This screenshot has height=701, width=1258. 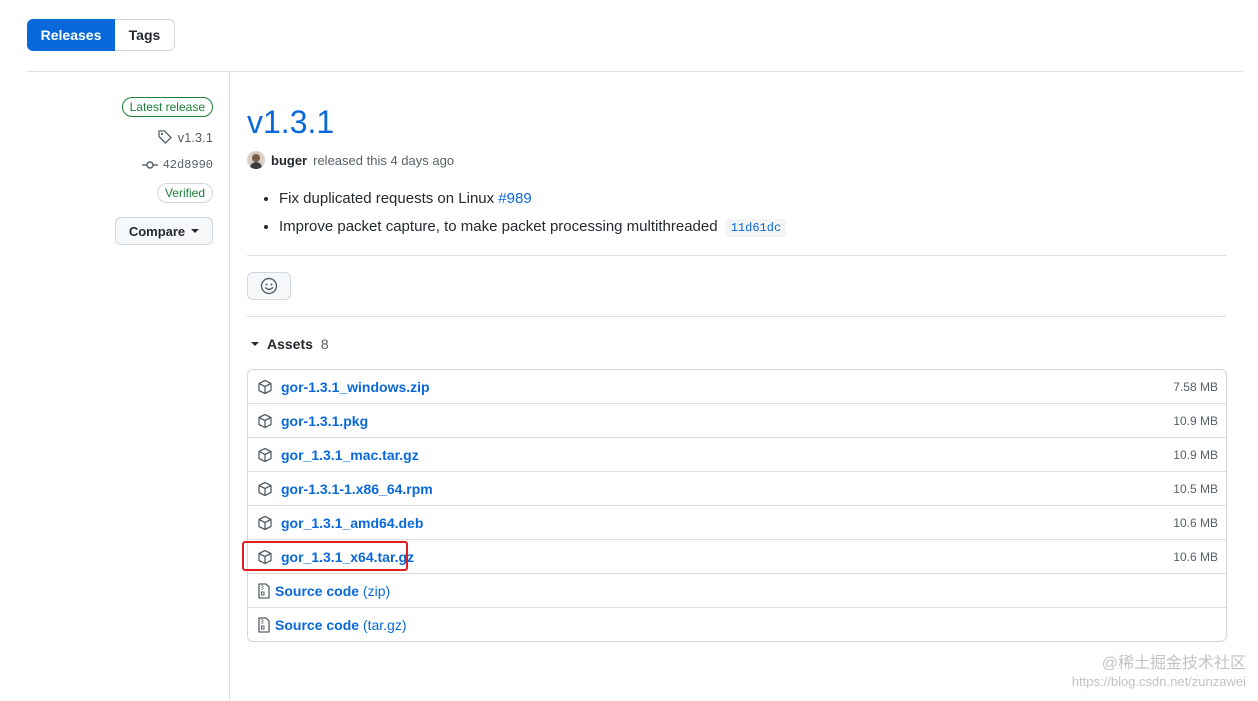 I want to click on issue-link: #989, so click(x=514, y=198).